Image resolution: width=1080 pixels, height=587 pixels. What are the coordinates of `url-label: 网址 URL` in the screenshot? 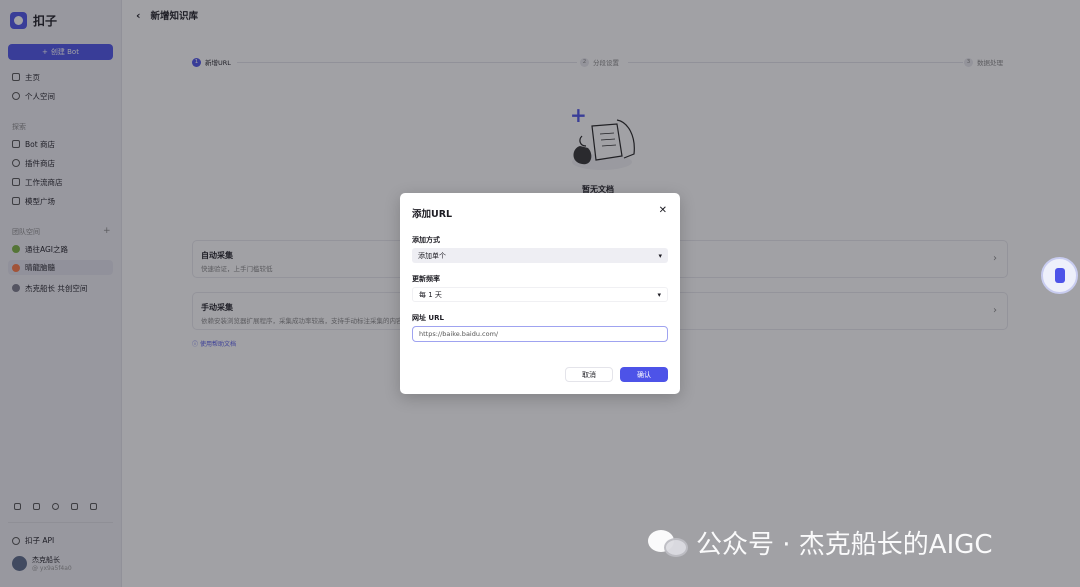 It's located at (428, 318).